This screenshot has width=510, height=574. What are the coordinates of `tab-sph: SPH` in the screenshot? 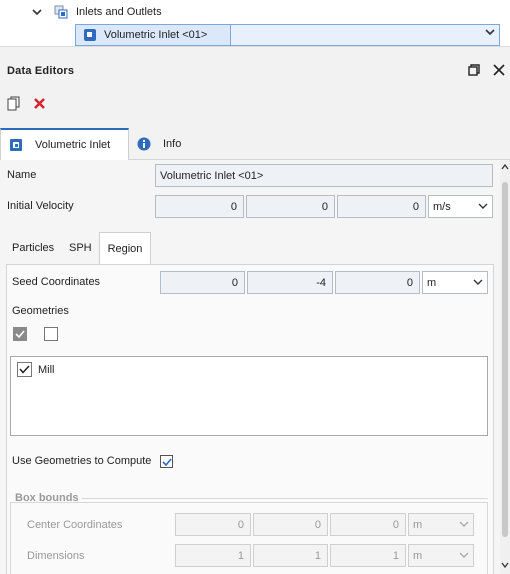 It's located at (80, 248).